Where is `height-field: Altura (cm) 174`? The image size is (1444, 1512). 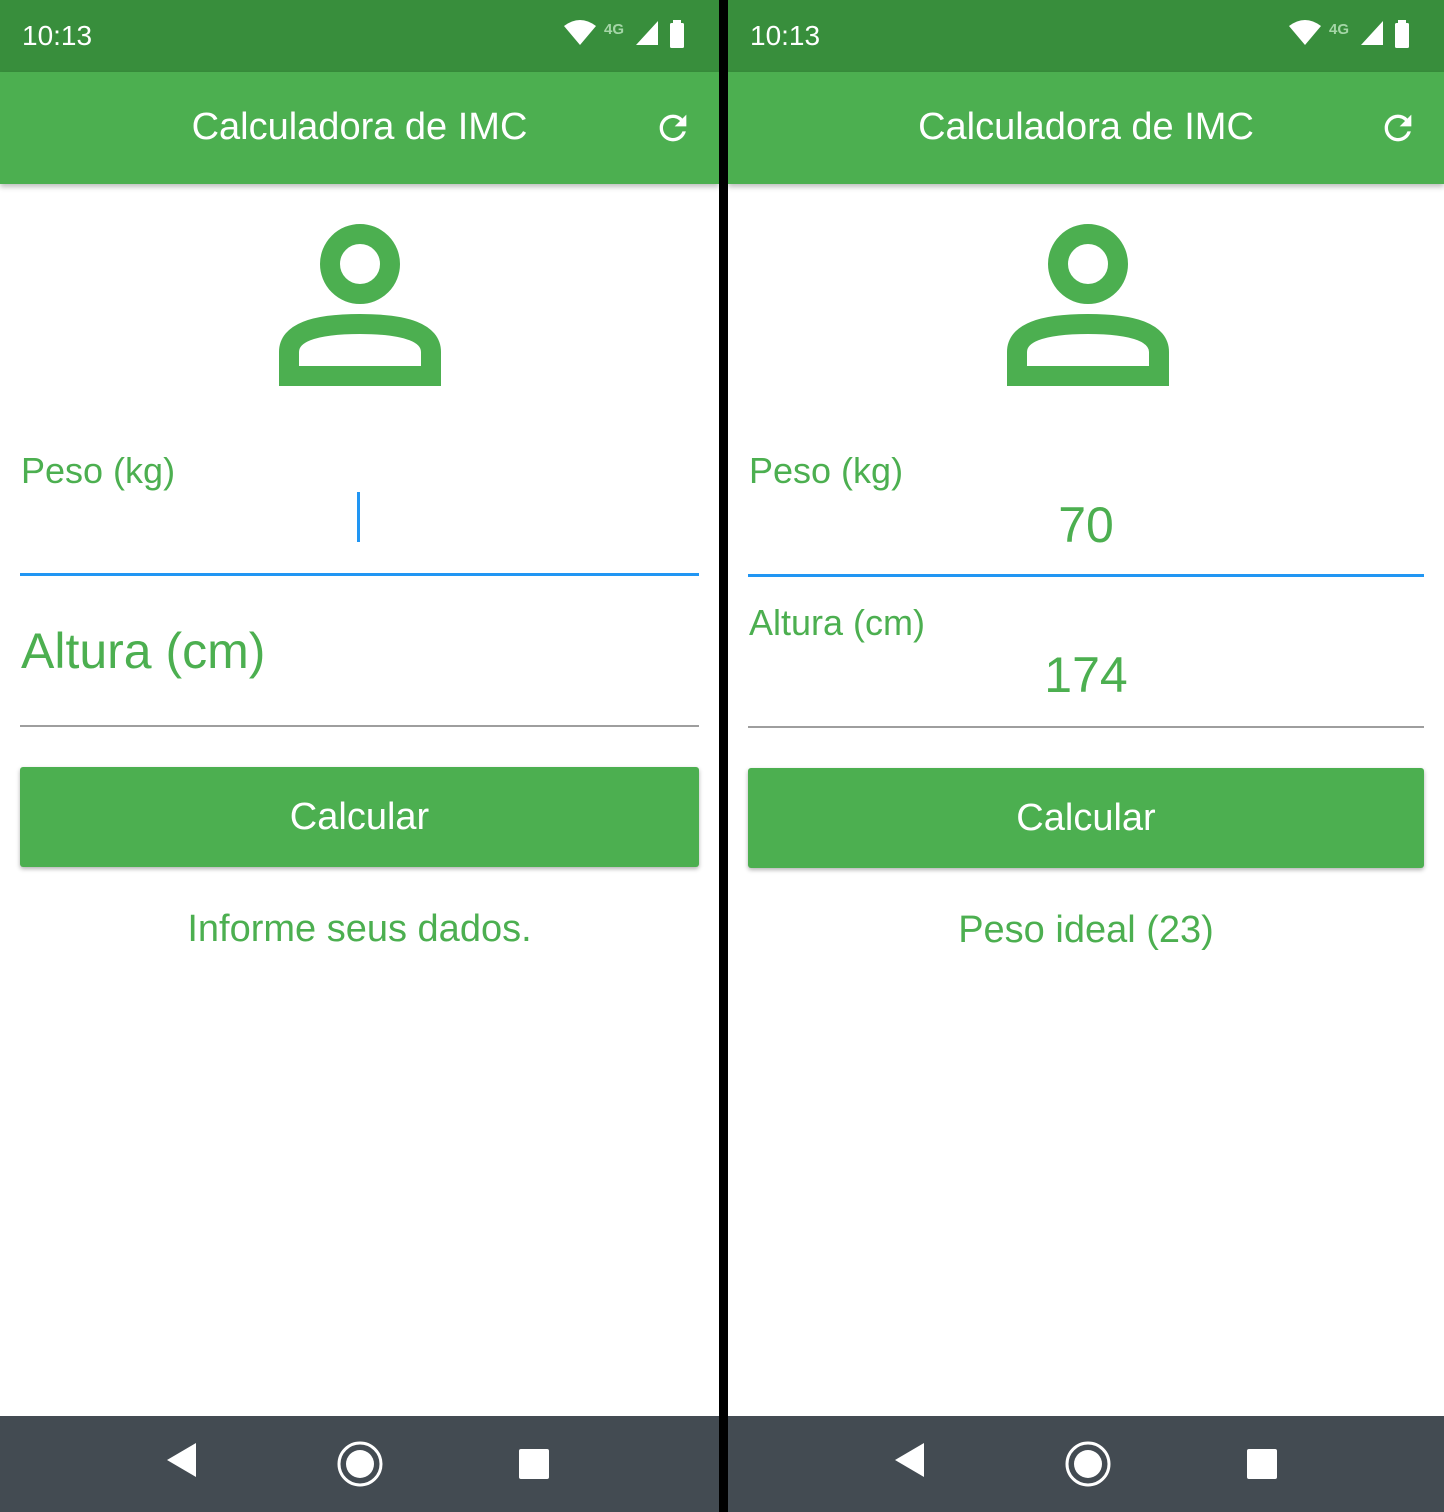
height-field: Altura (cm) 174 is located at coordinates (1086, 664).